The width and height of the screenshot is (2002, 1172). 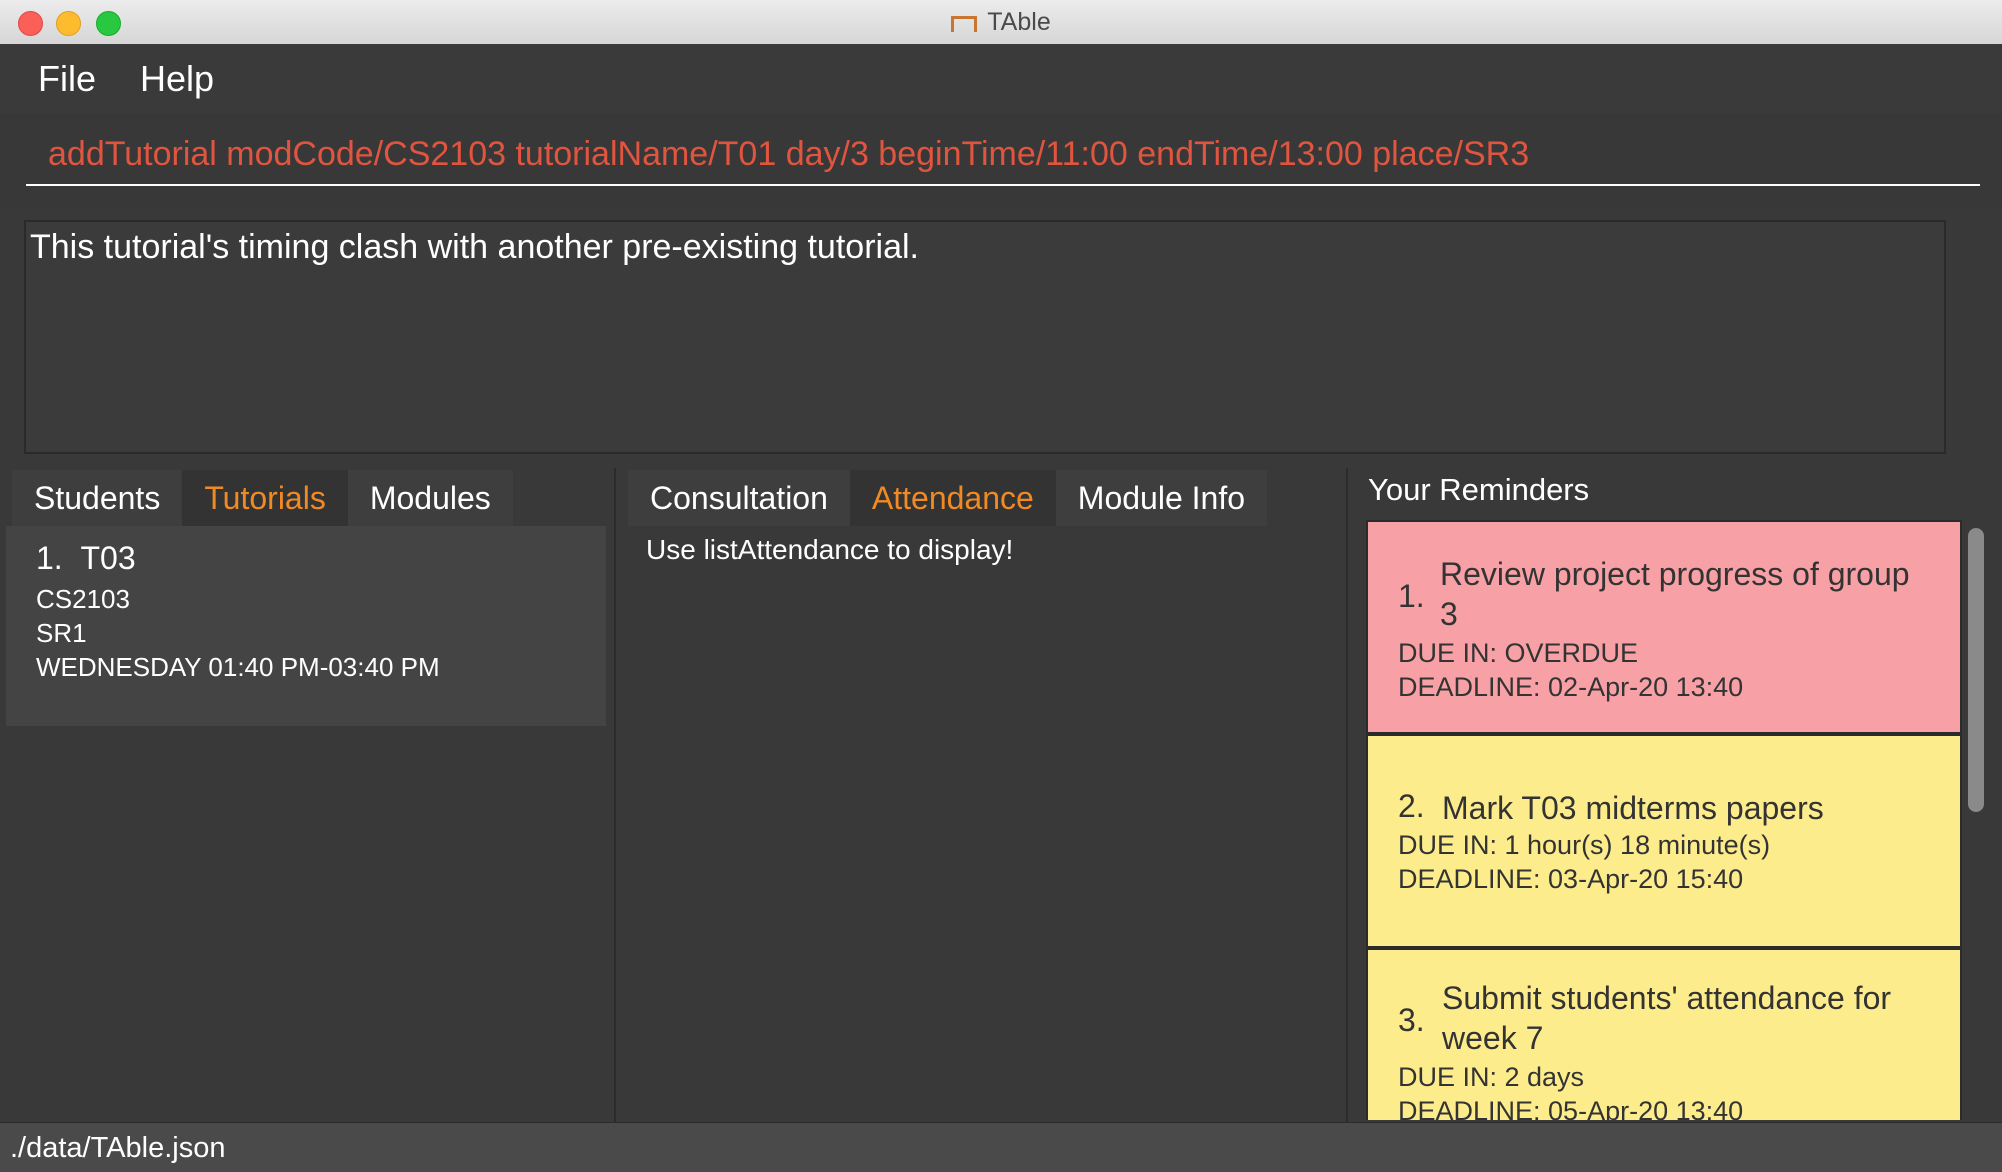 I want to click on reminder-due: DUE IN: OVERDUE, so click(x=1518, y=653).